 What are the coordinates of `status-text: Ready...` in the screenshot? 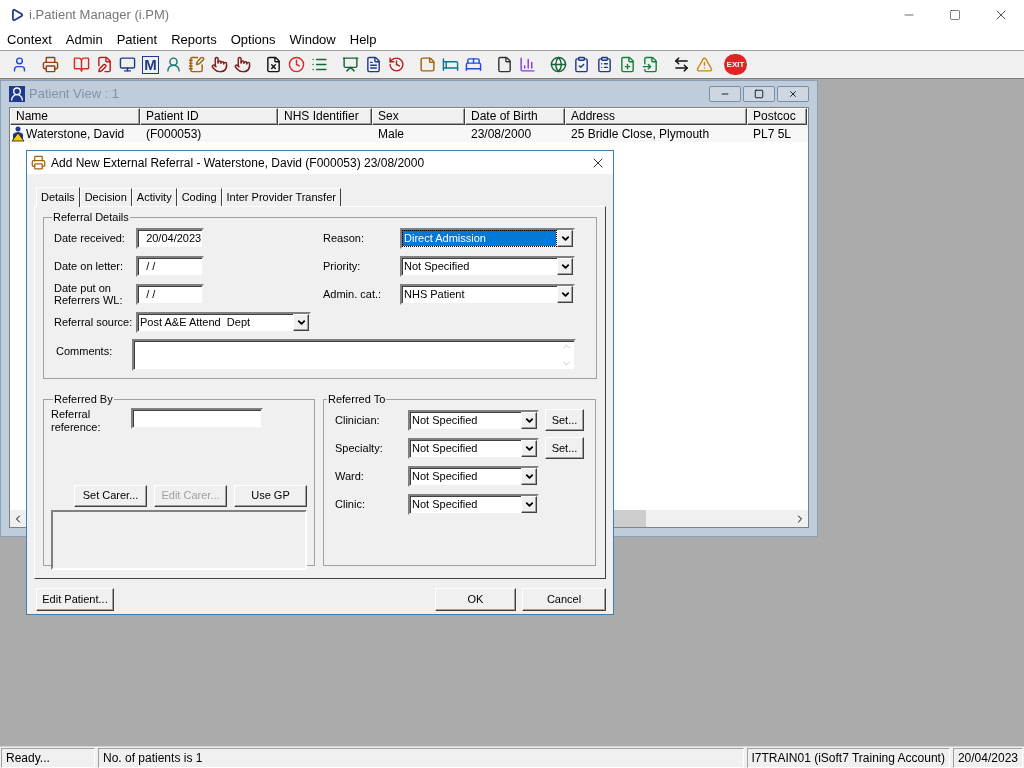 It's located at (48, 757).